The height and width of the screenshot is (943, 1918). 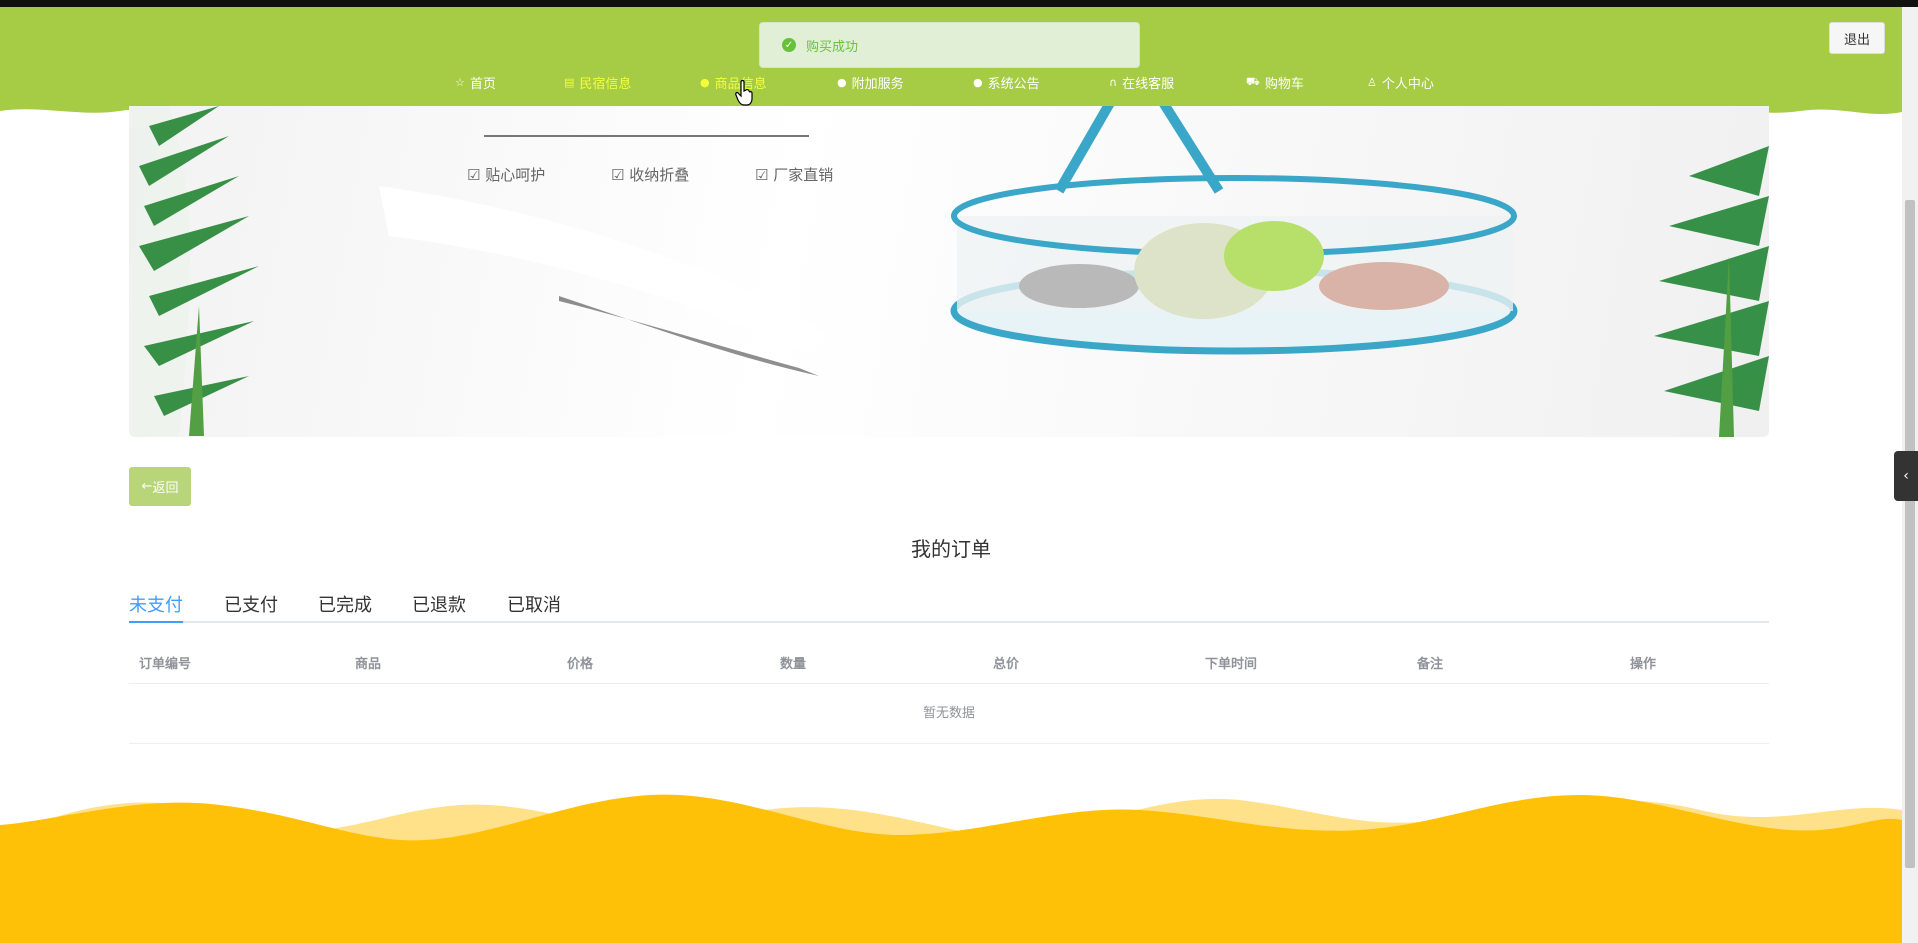 I want to click on column-header: 数量, so click(x=793, y=664).